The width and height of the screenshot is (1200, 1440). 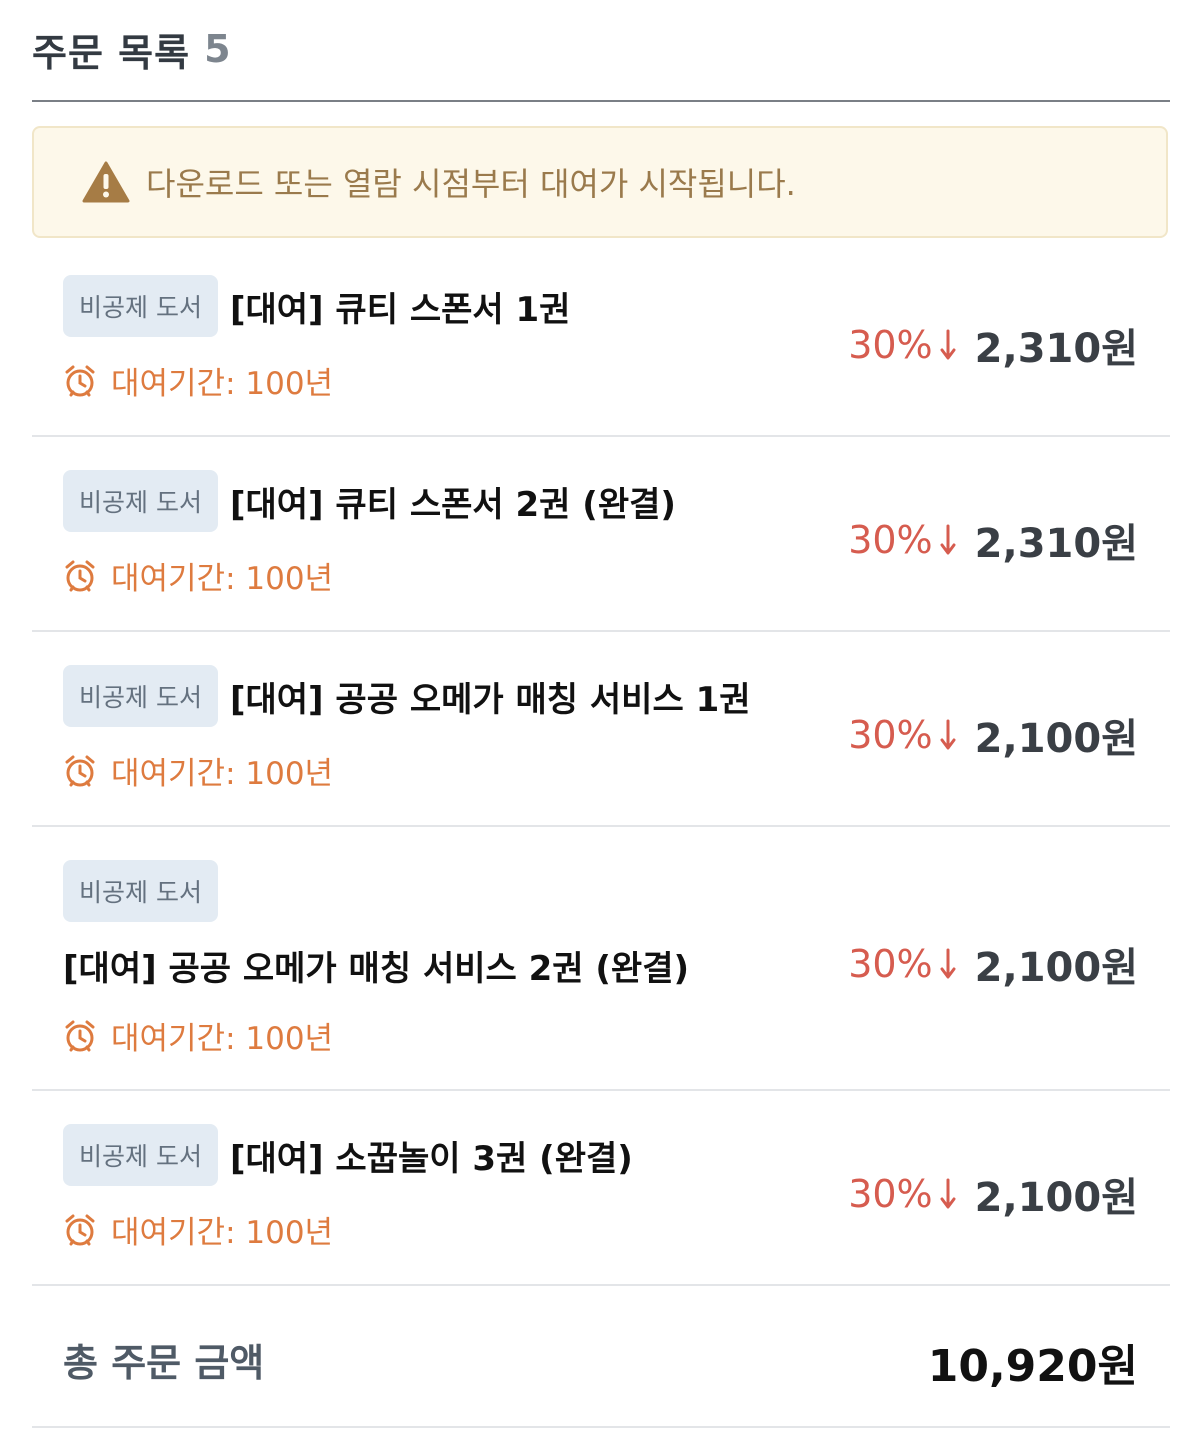 I want to click on order-list-header: 주문 목록 5, so click(x=131, y=49).